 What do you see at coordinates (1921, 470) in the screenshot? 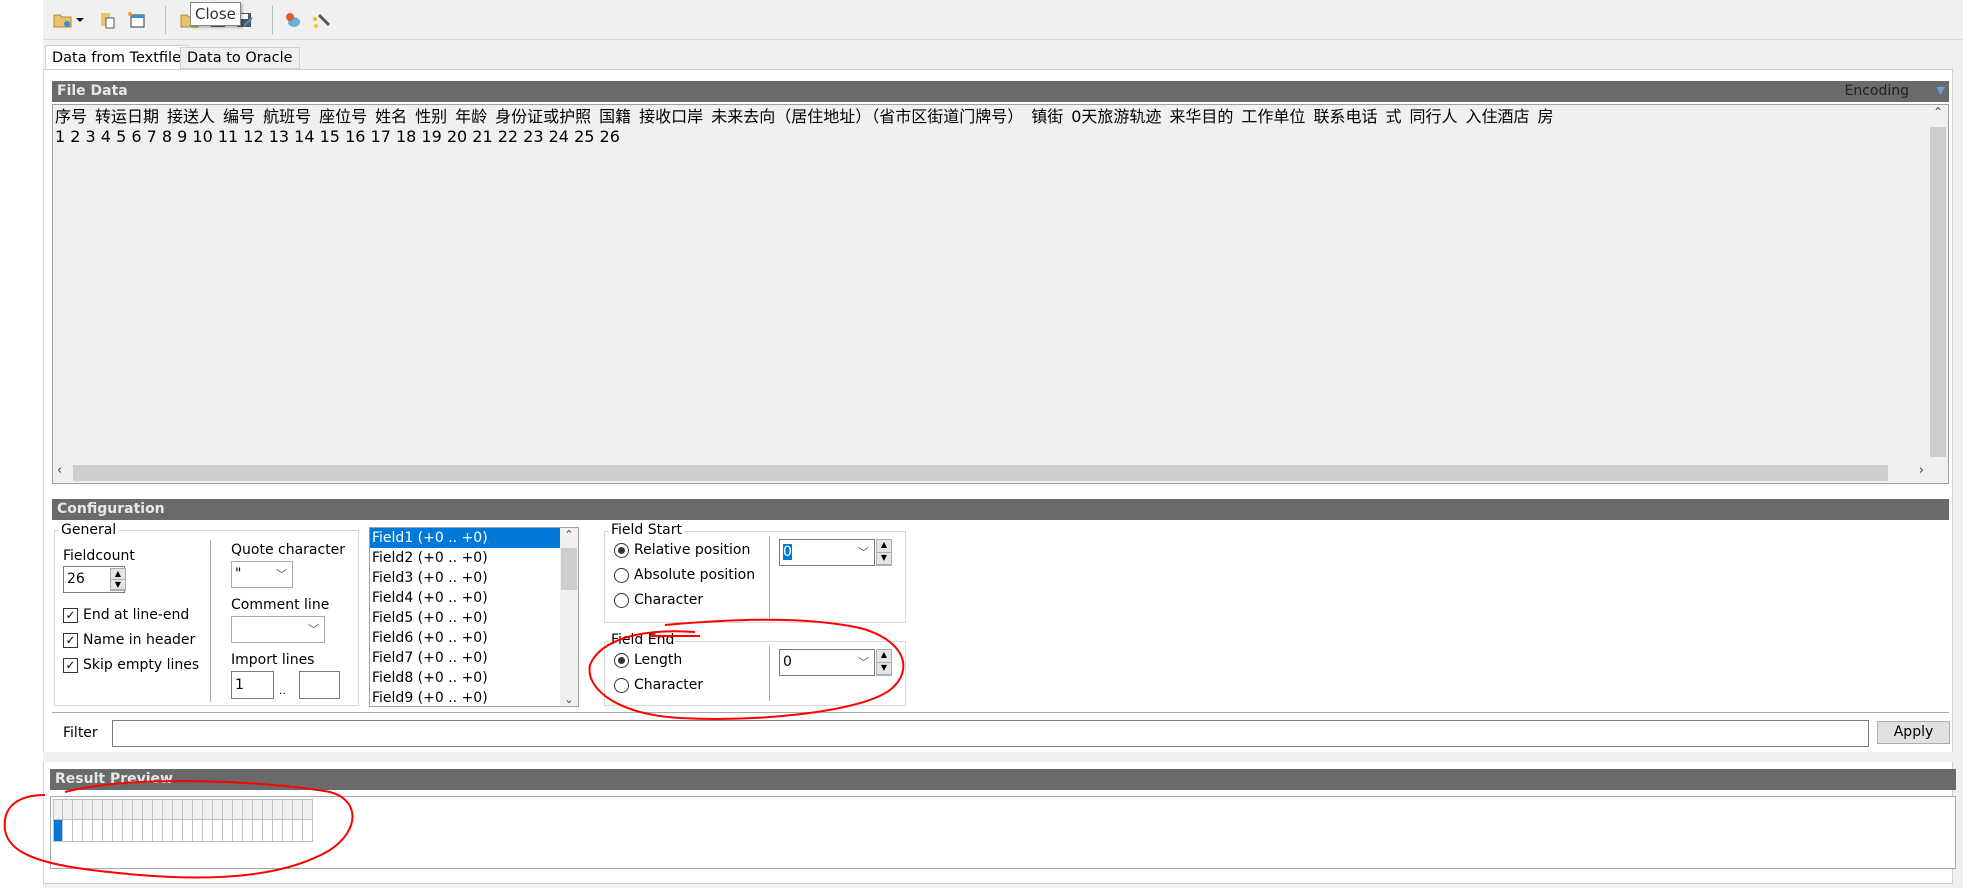
I see `scroll-right-icon: ›` at bounding box center [1921, 470].